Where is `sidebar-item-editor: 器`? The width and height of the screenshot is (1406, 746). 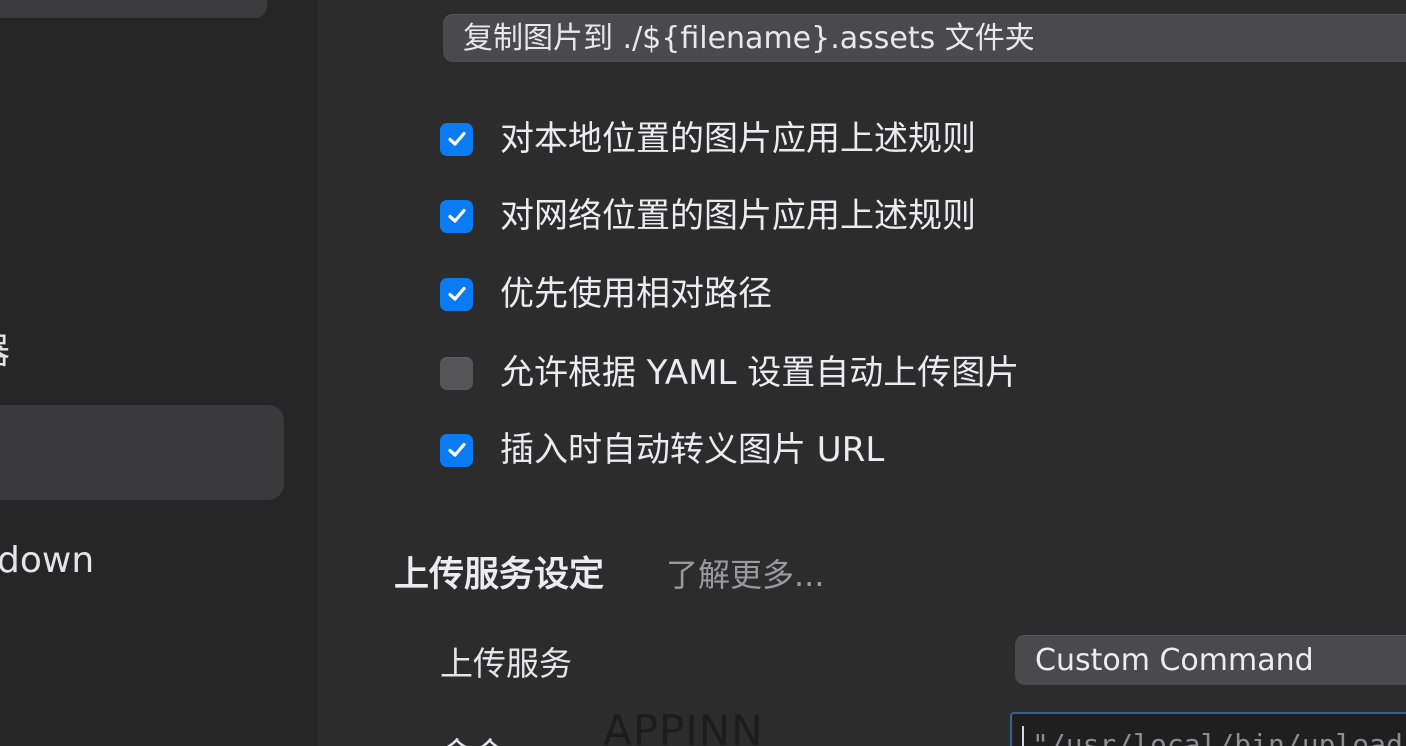 sidebar-item-editor: 器 is located at coordinates (5, 348).